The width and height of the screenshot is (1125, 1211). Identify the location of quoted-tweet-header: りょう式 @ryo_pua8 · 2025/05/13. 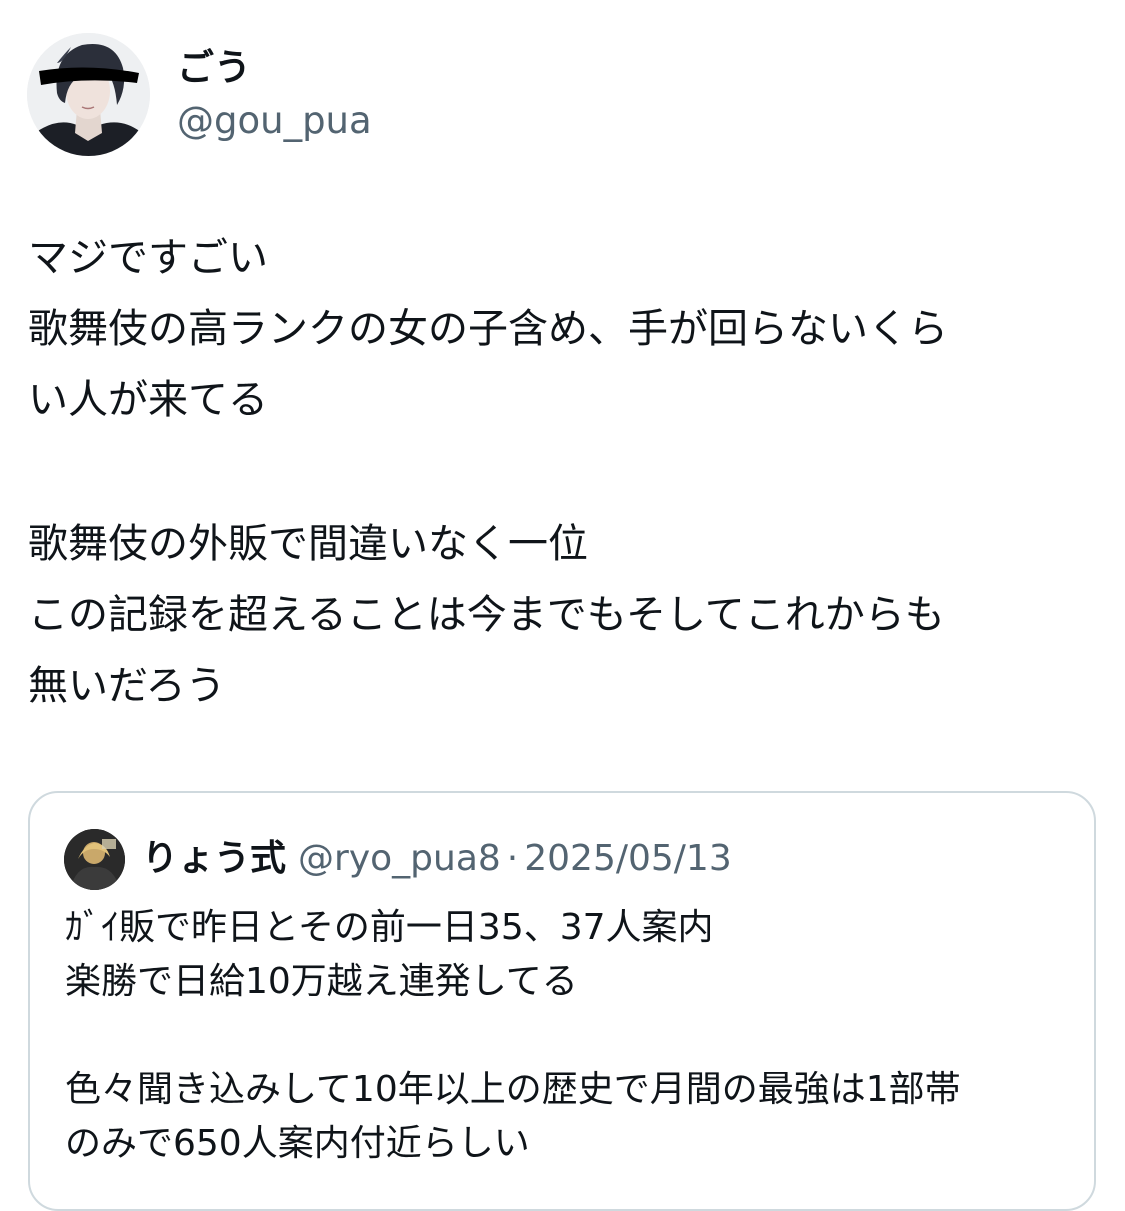
(437, 859).